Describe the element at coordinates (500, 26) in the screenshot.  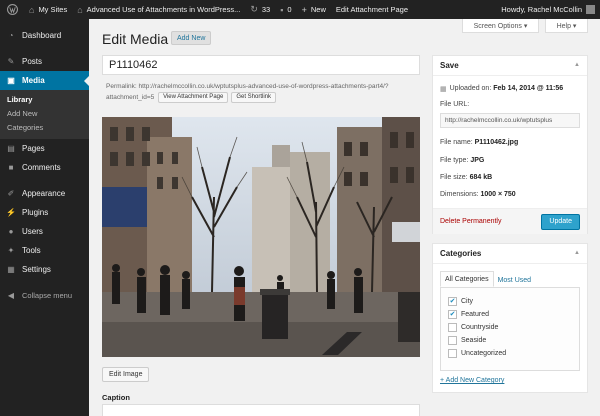
I see `screen-options-tab: Screen Options ▾` at that location.